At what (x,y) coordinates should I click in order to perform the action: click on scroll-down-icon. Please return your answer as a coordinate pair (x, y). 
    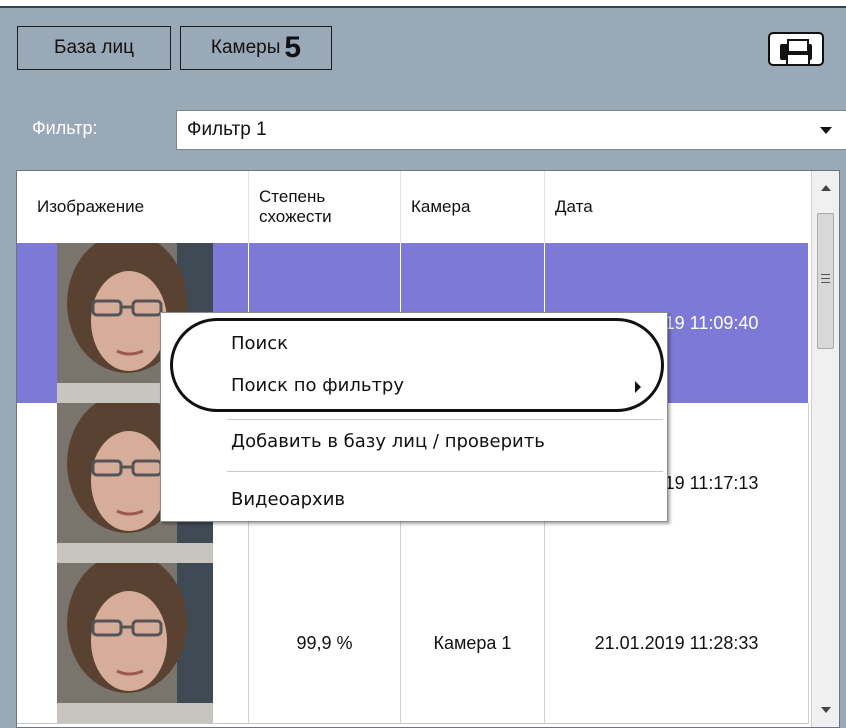
    Looking at the image, I should click on (826, 710).